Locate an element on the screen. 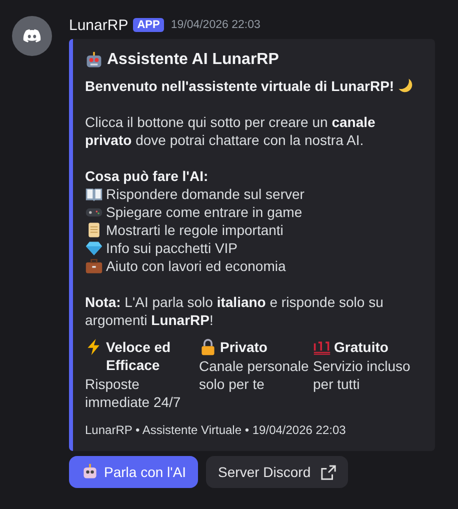  avatar is located at coordinates (32, 36).